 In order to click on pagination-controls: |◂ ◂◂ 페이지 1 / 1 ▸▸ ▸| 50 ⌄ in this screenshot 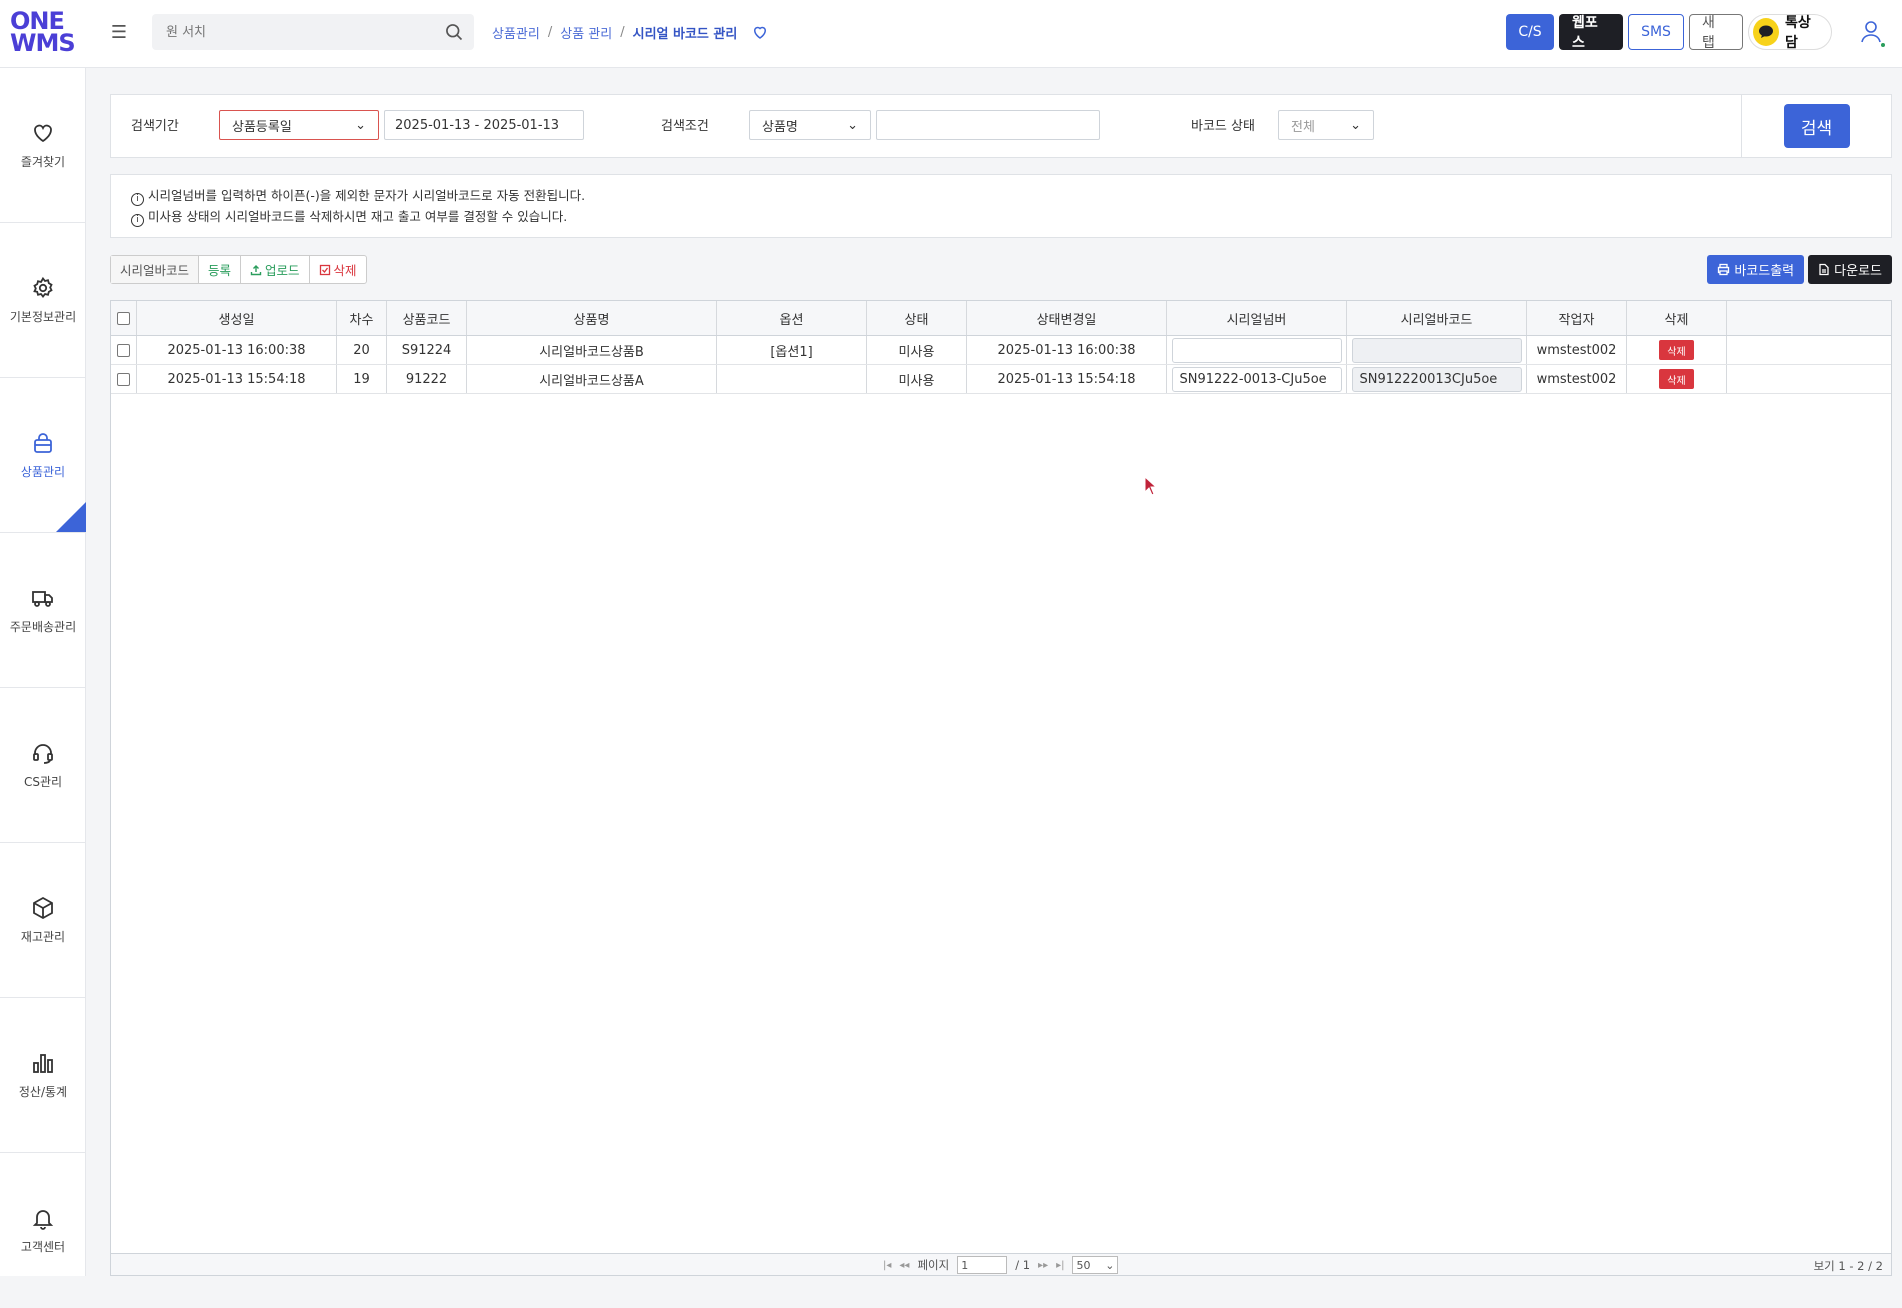, I will do `click(1001, 1265)`.